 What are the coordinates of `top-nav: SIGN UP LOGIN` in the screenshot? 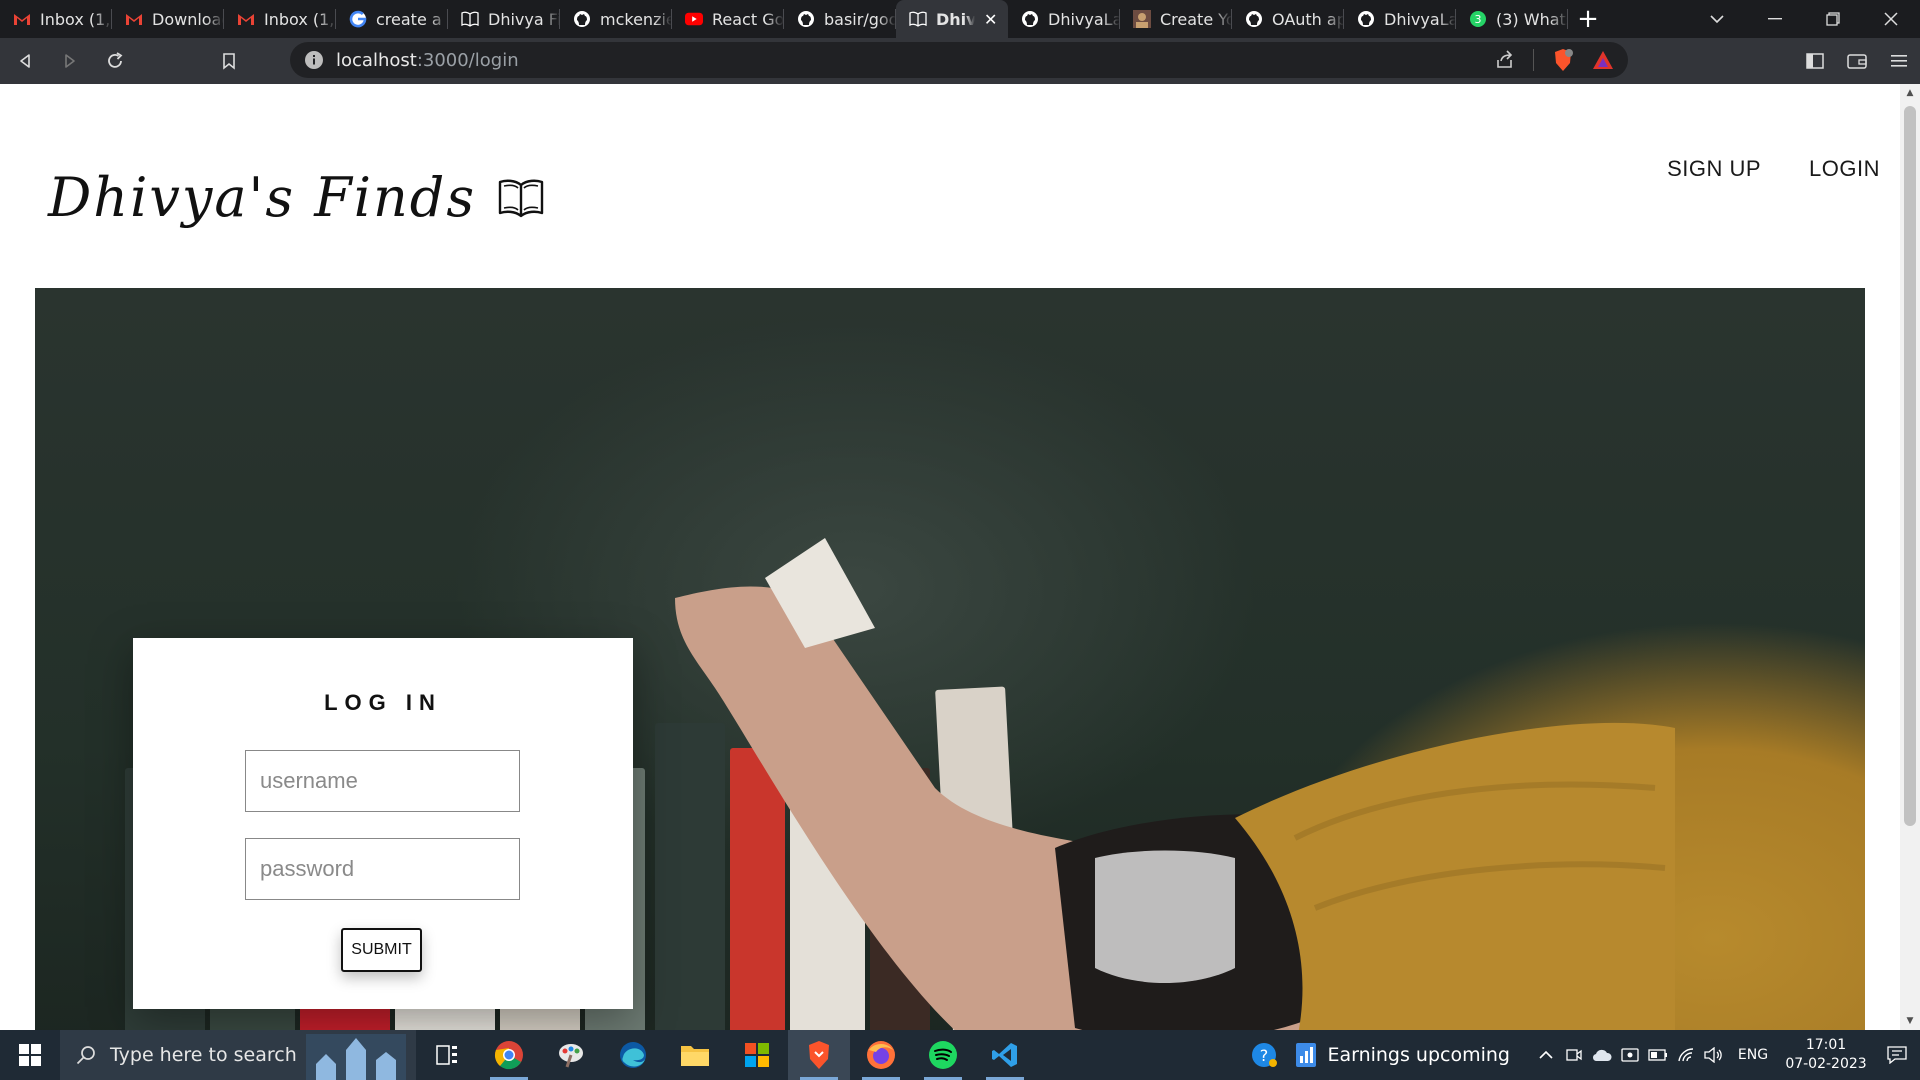 It's located at (1773, 169).